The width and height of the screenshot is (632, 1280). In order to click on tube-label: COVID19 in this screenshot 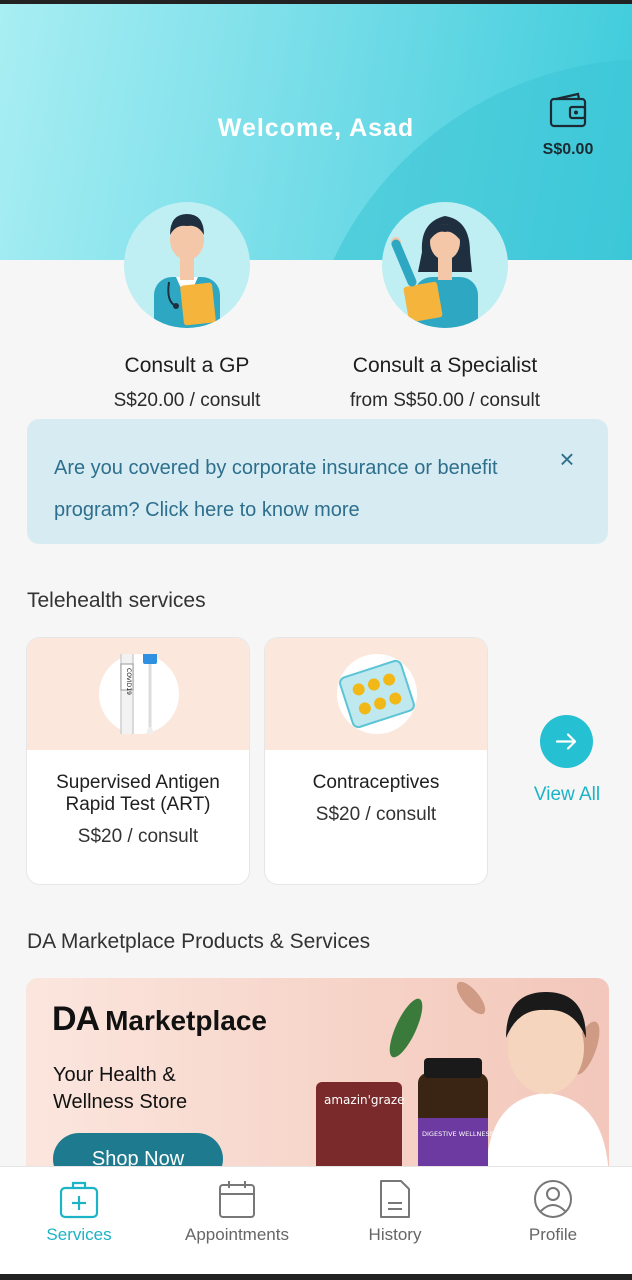, I will do `click(128, 681)`.